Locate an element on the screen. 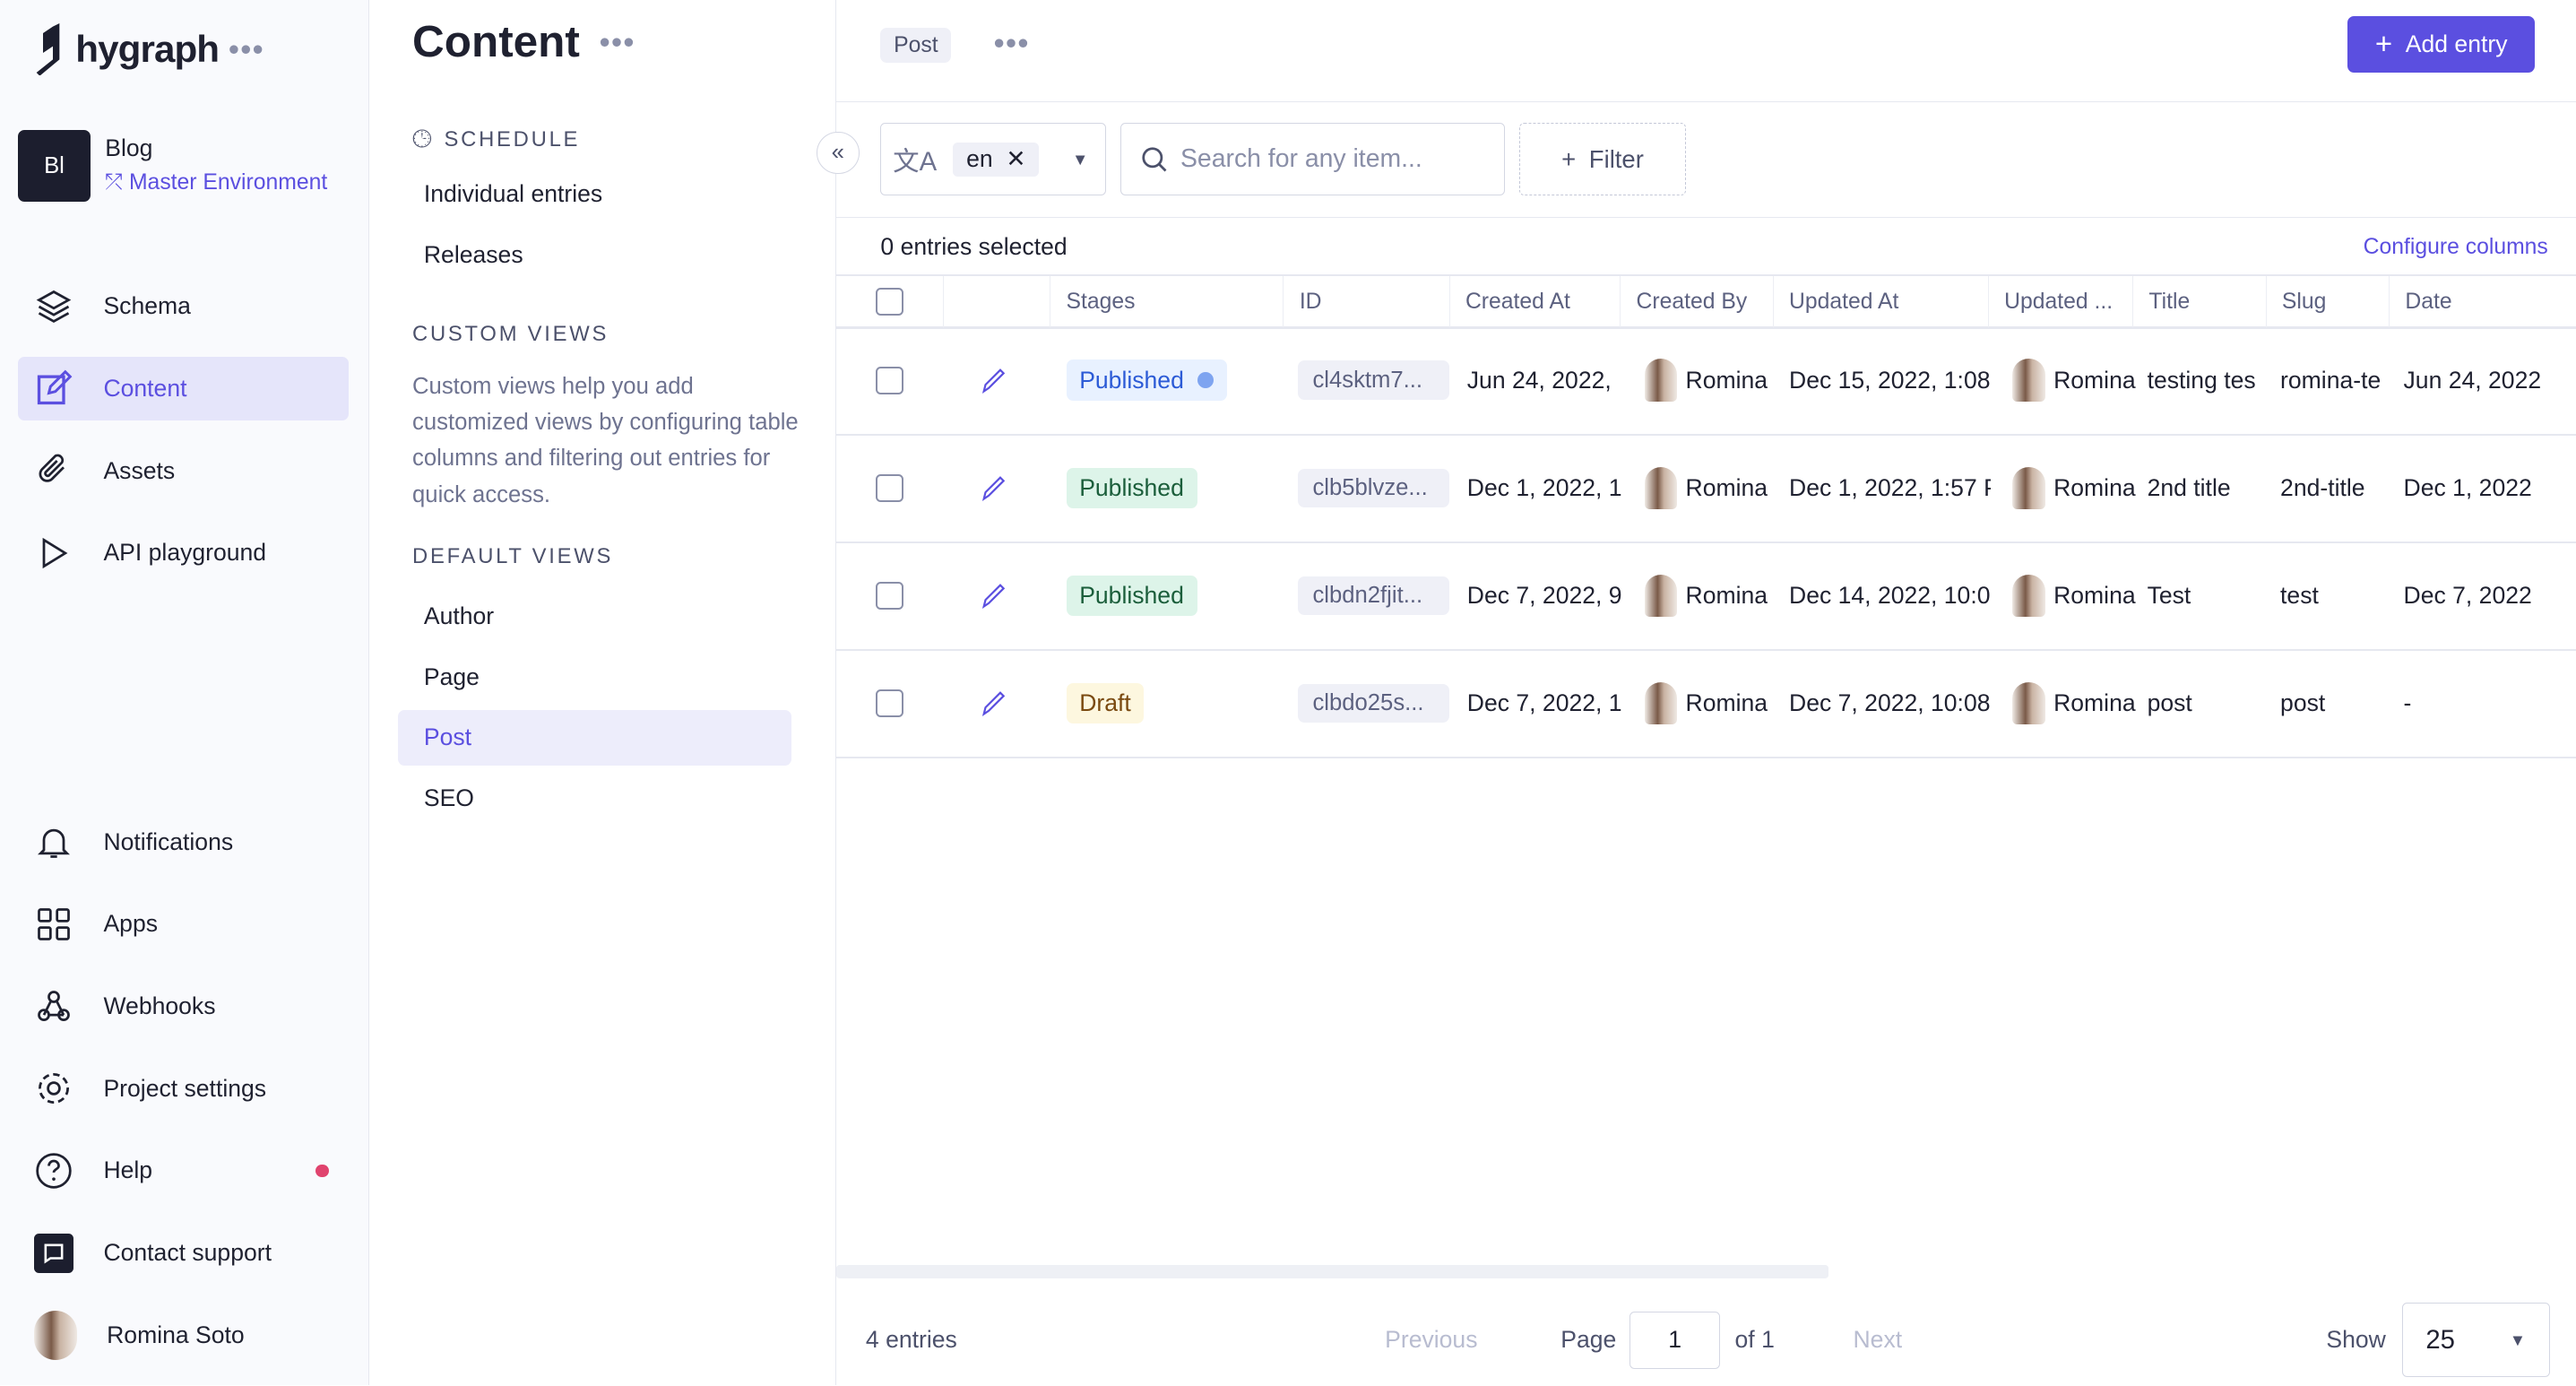  entries-count: 4 entries is located at coordinates (911, 1340).